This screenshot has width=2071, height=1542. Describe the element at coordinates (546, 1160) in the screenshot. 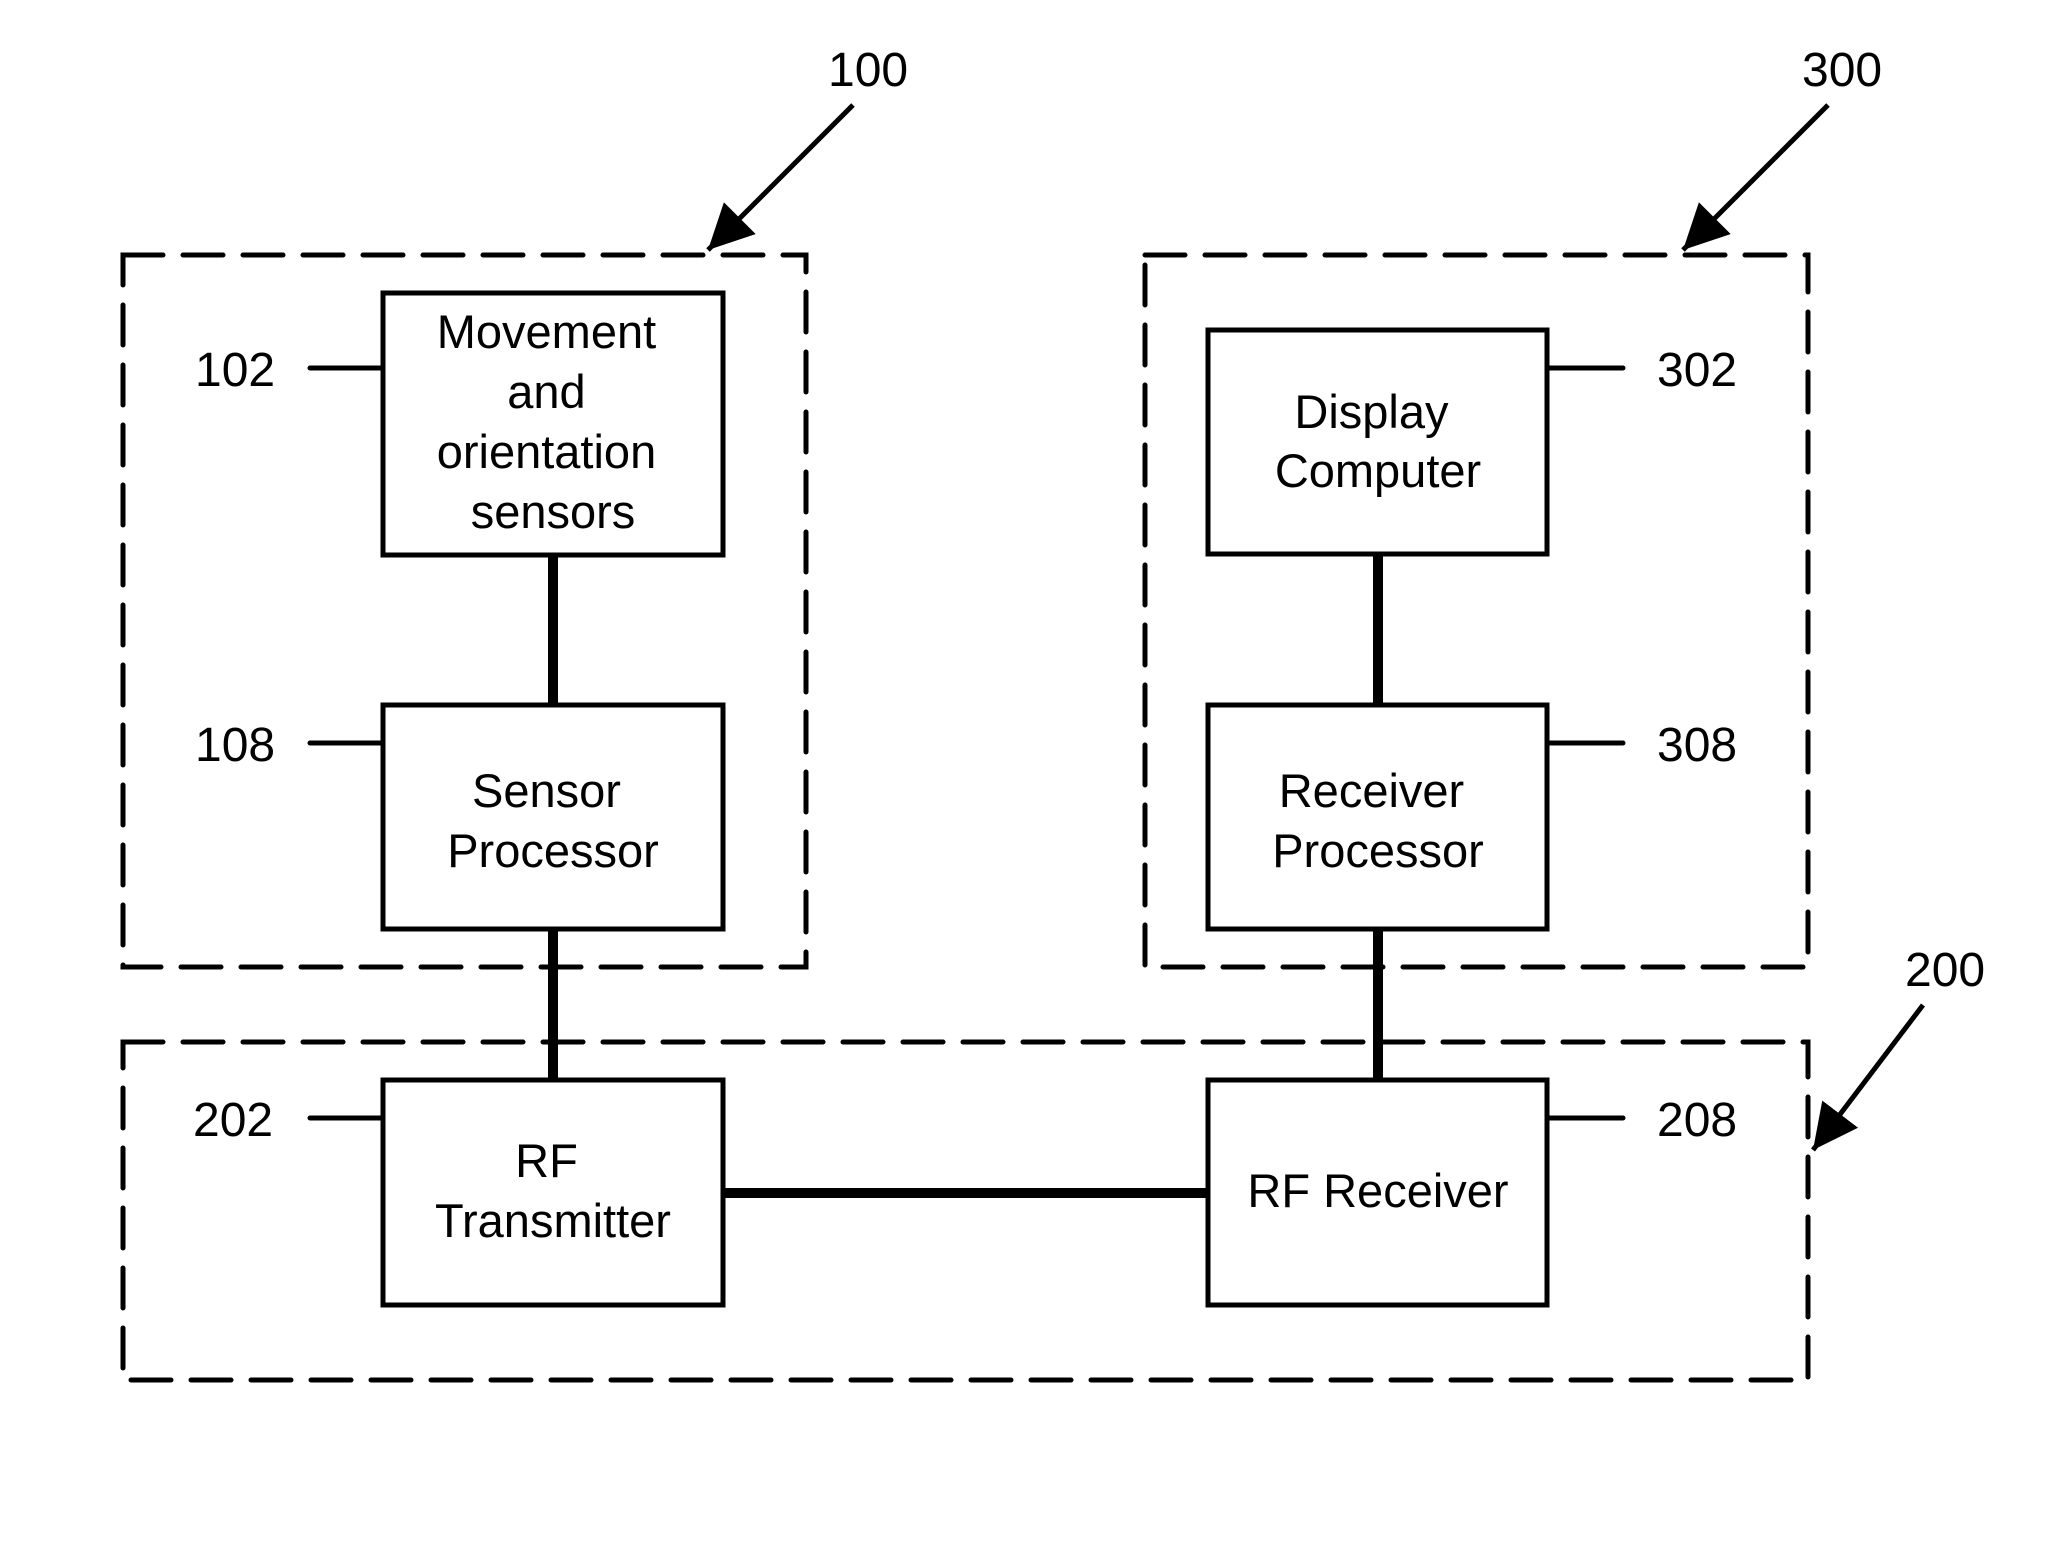

I see `block-label-line: RF` at that location.